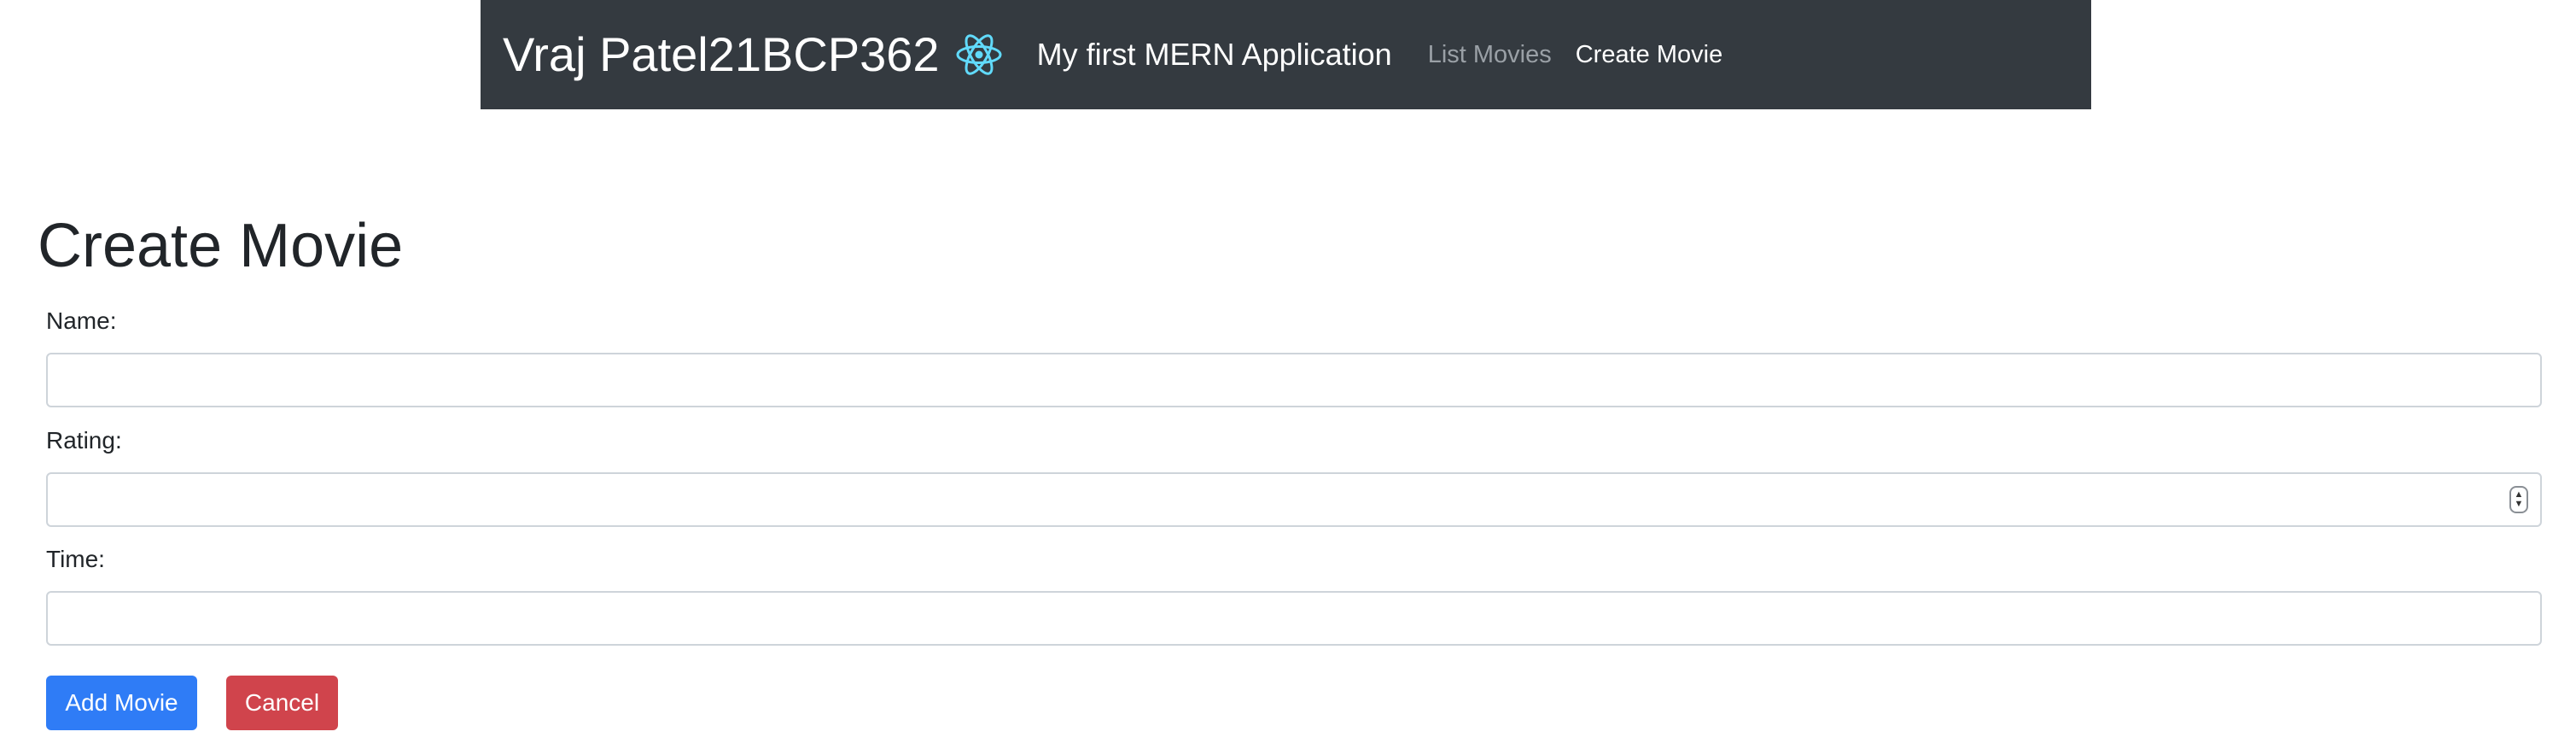  Describe the element at coordinates (121, 703) in the screenshot. I see `add-movie-button: Add Movie` at that location.